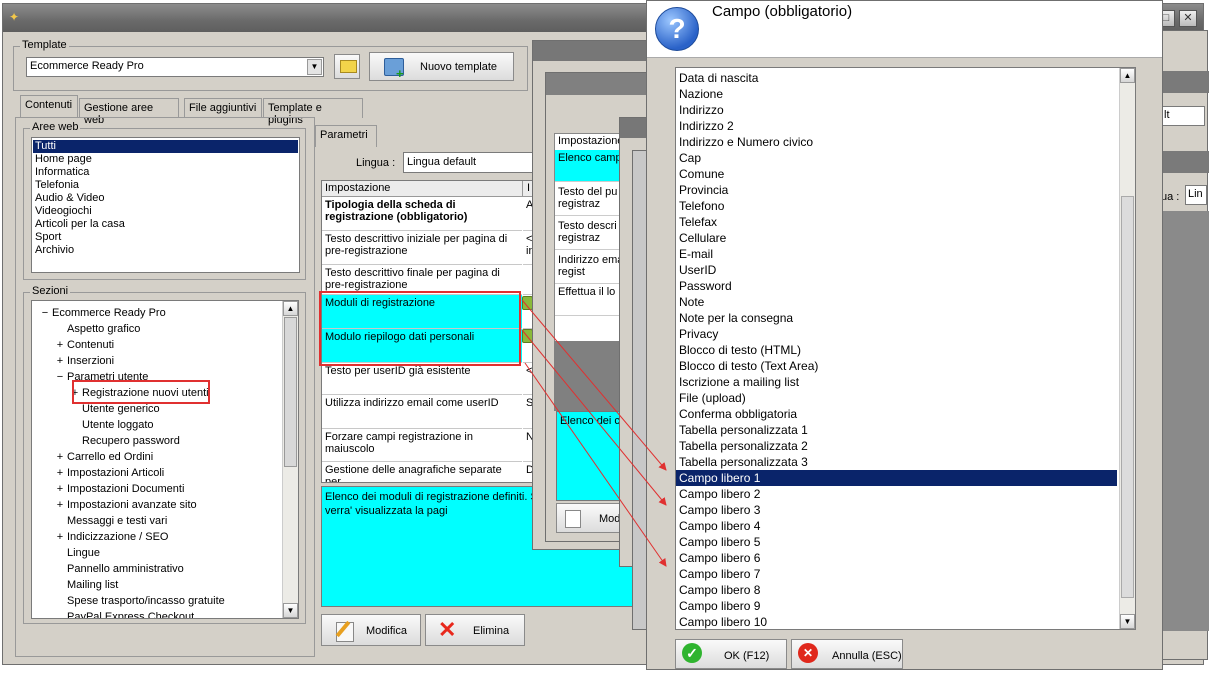 This screenshot has height=679, width=1216. I want to click on annotation-arrows, so click(594, 433).